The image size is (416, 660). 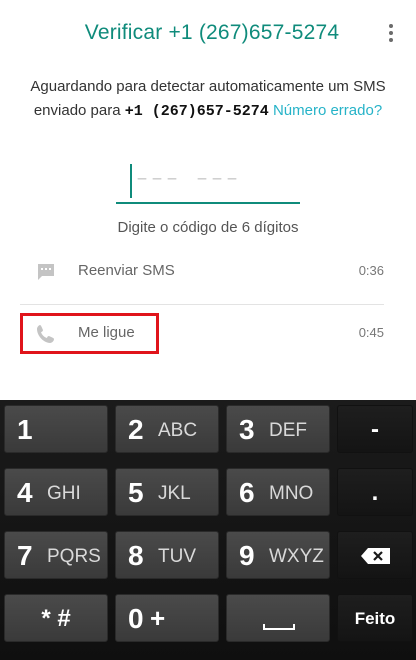 What do you see at coordinates (74, 556) in the screenshot?
I see `key-letters: PQRS` at bounding box center [74, 556].